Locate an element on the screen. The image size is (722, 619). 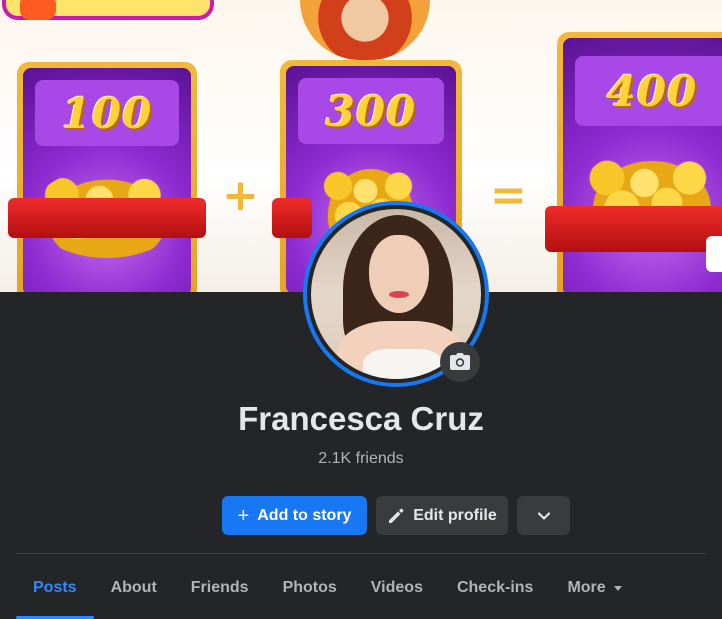
equals-operator: = is located at coordinates (508, 195).